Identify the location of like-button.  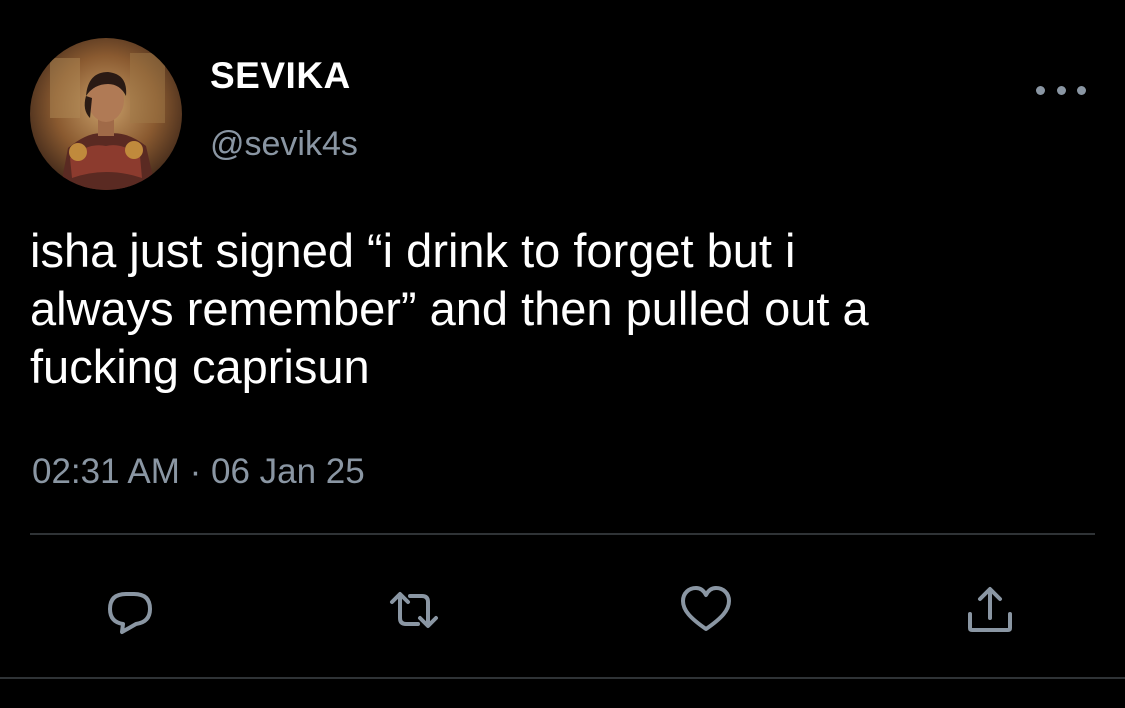
(706, 610).